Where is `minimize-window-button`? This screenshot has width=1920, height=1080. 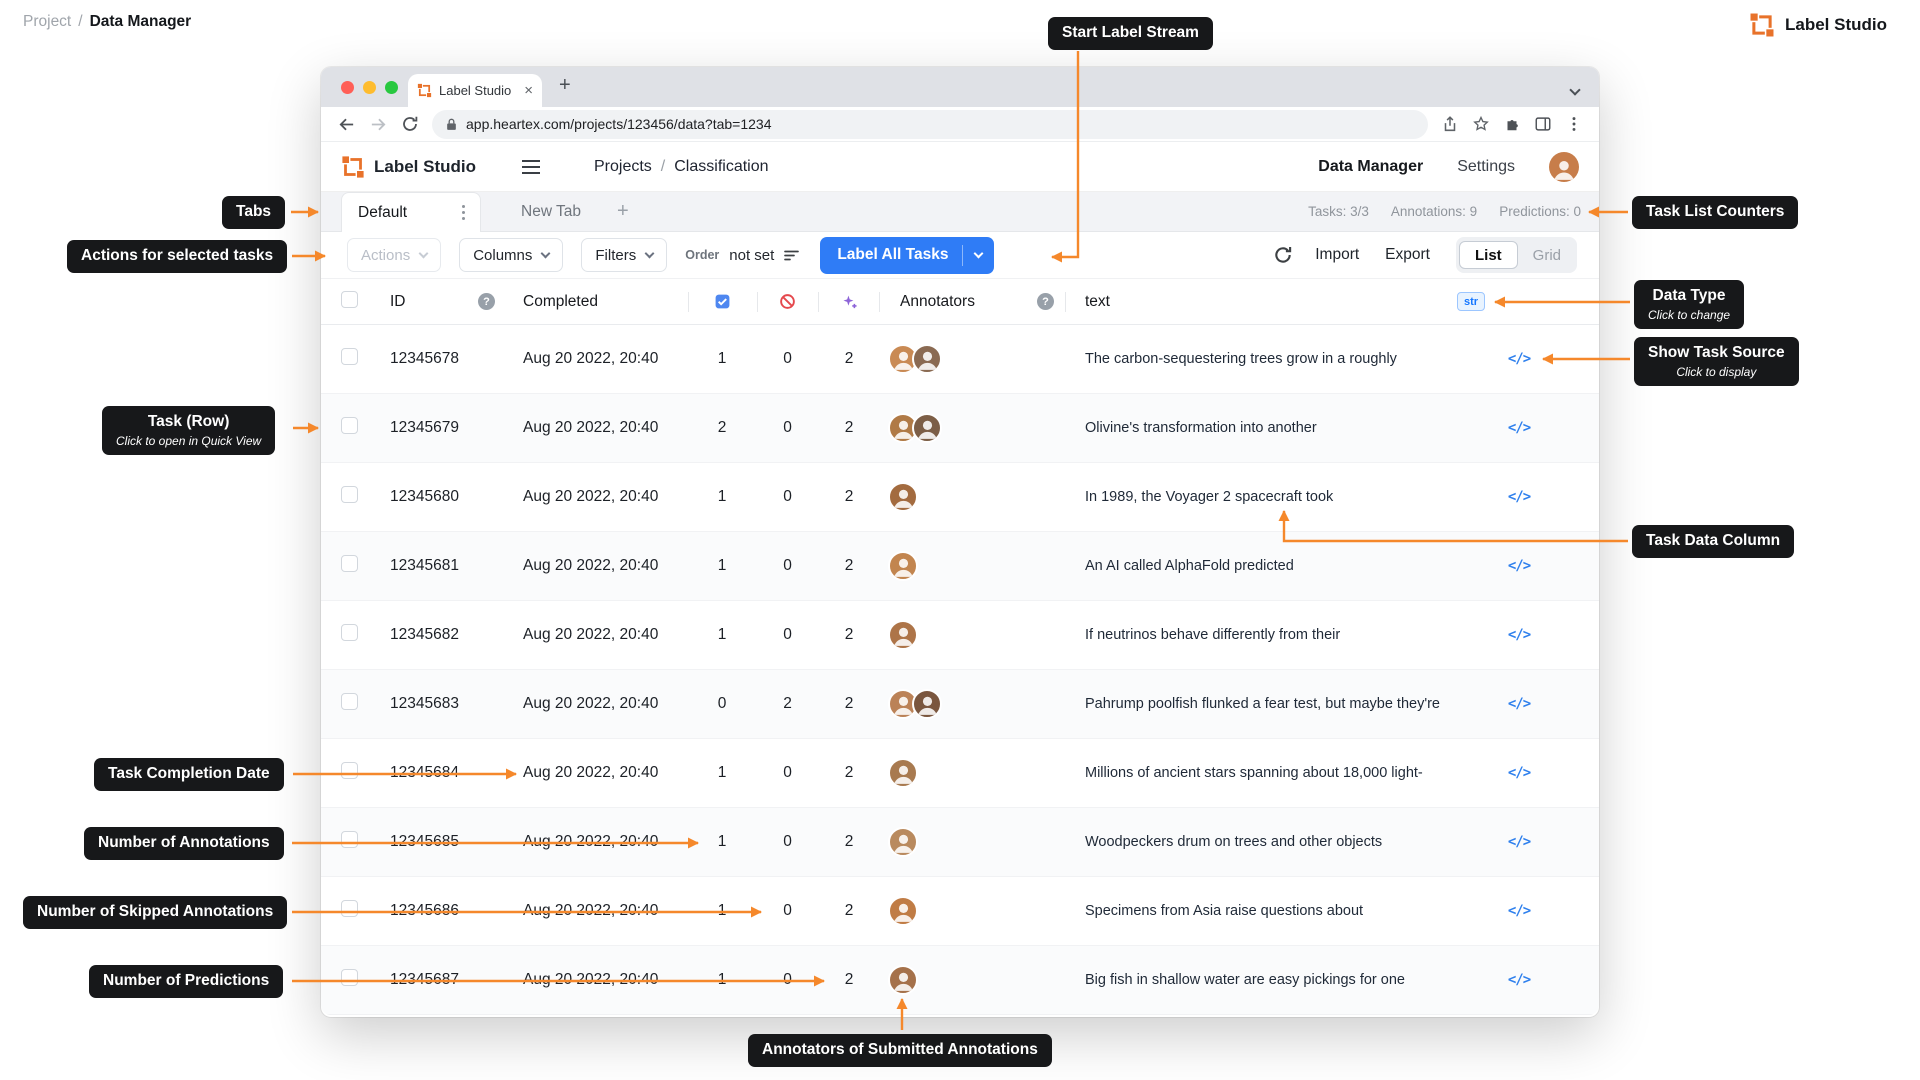
minimize-window-button is located at coordinates (369, 87).